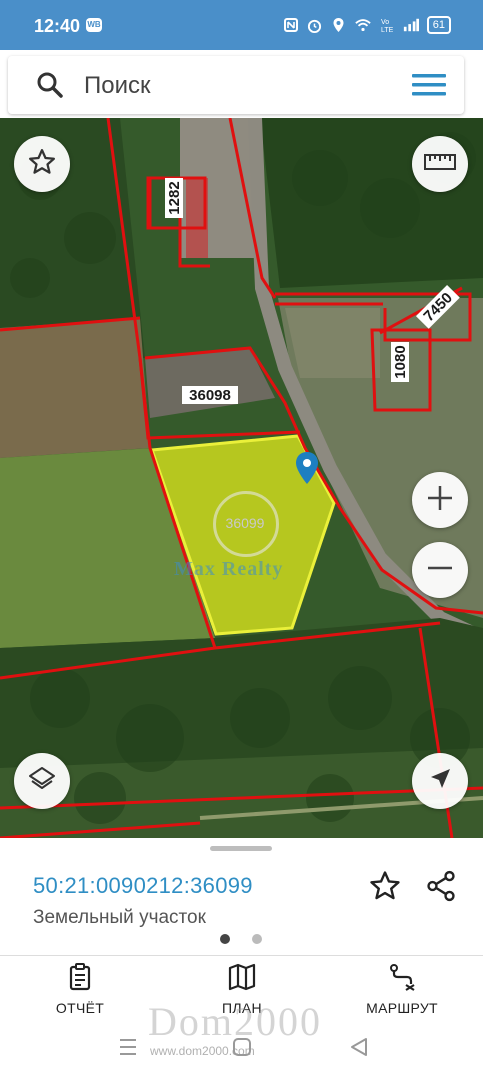 The image size is (483, 1080). What do you see at coordinates (80, 977) in the screenshot?
I see `report-icon` at bounding box center [80, 977].